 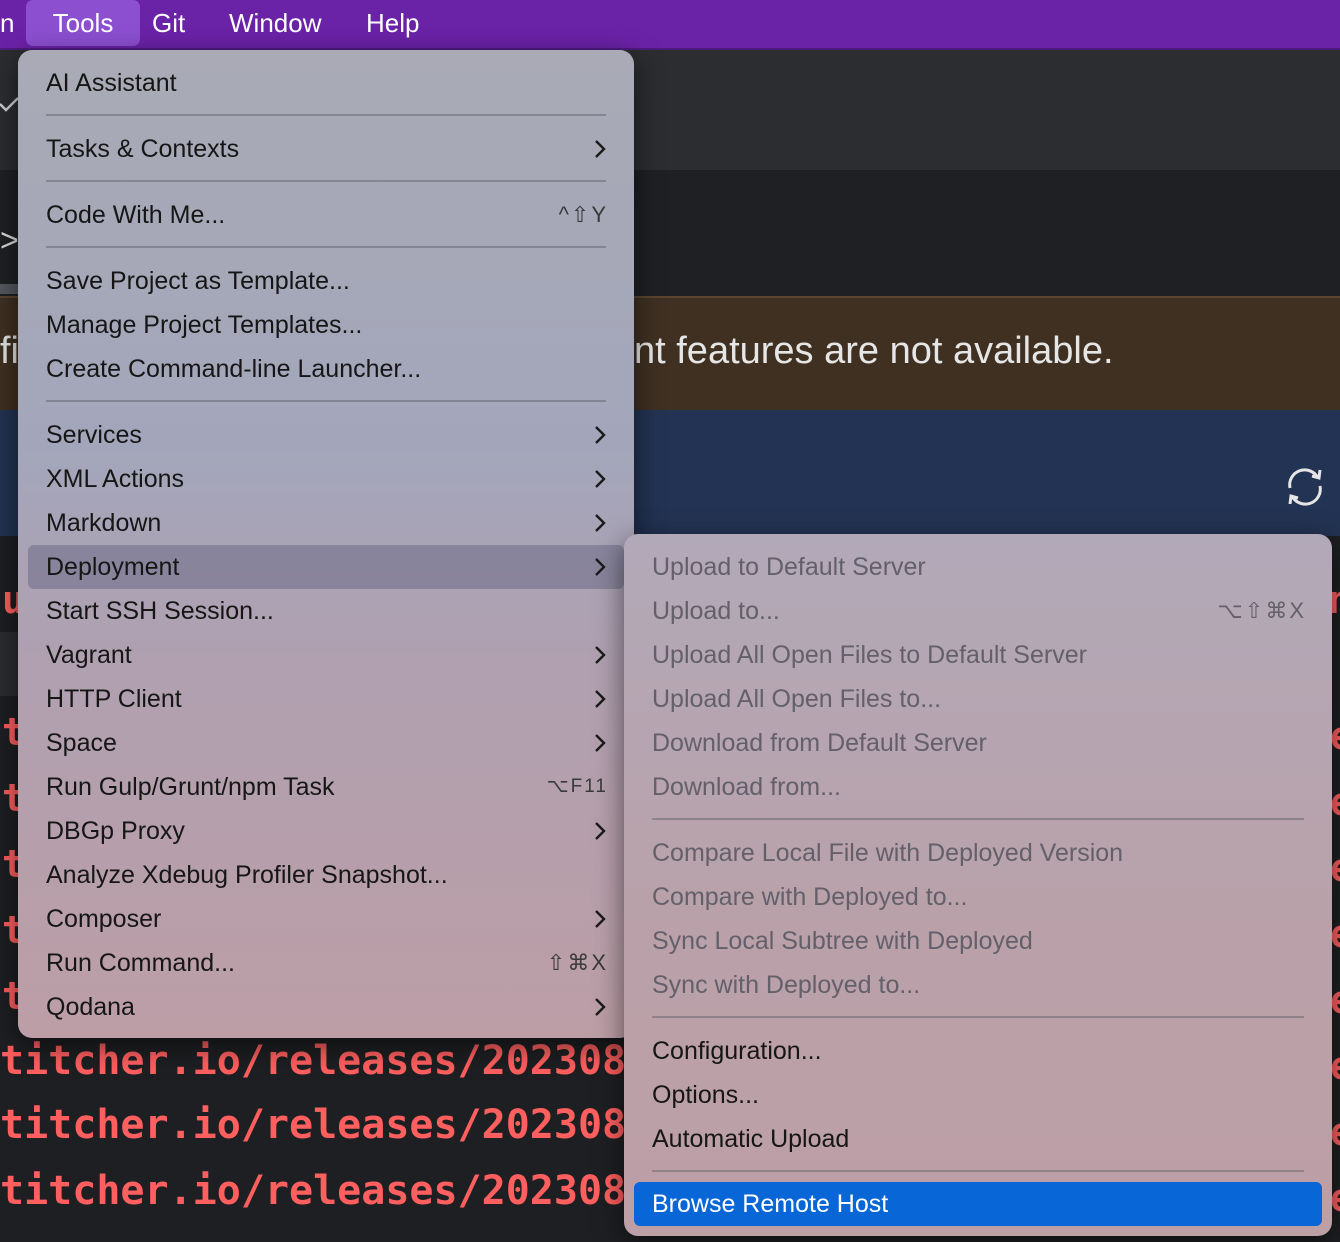 What do you see at coordinates (326, 567) in the screenshot?
I see `menu-item-deployment: Deployment` at bounding box center [326, 567].